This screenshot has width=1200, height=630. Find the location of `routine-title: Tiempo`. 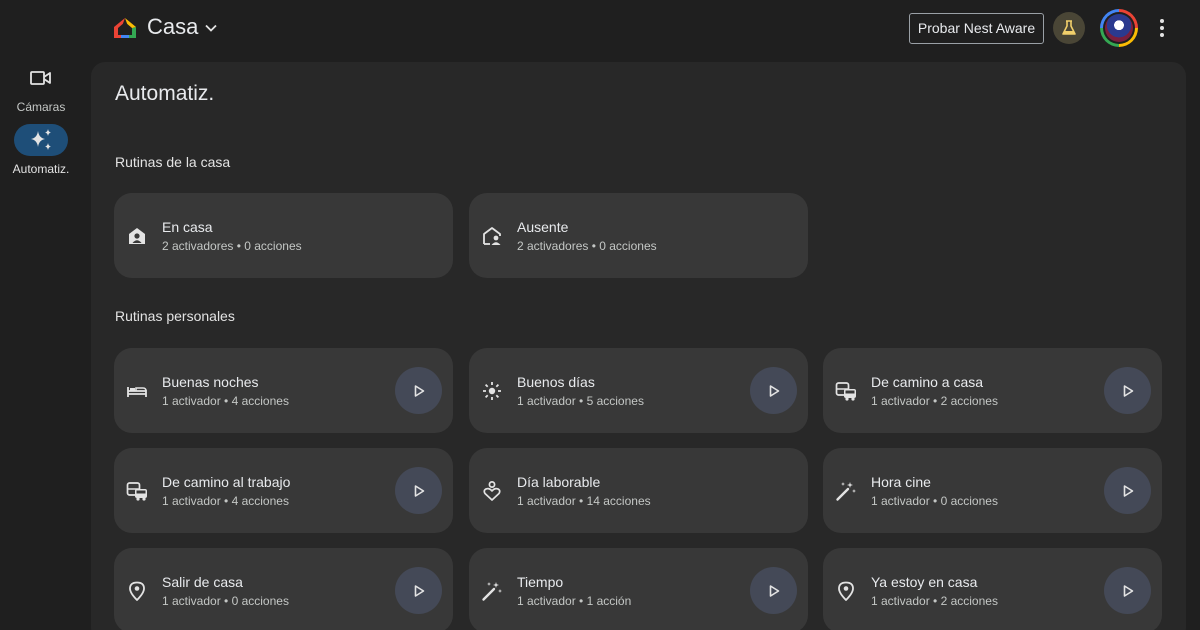

routine-title: Tiempo is located at coordinates (540, 582).